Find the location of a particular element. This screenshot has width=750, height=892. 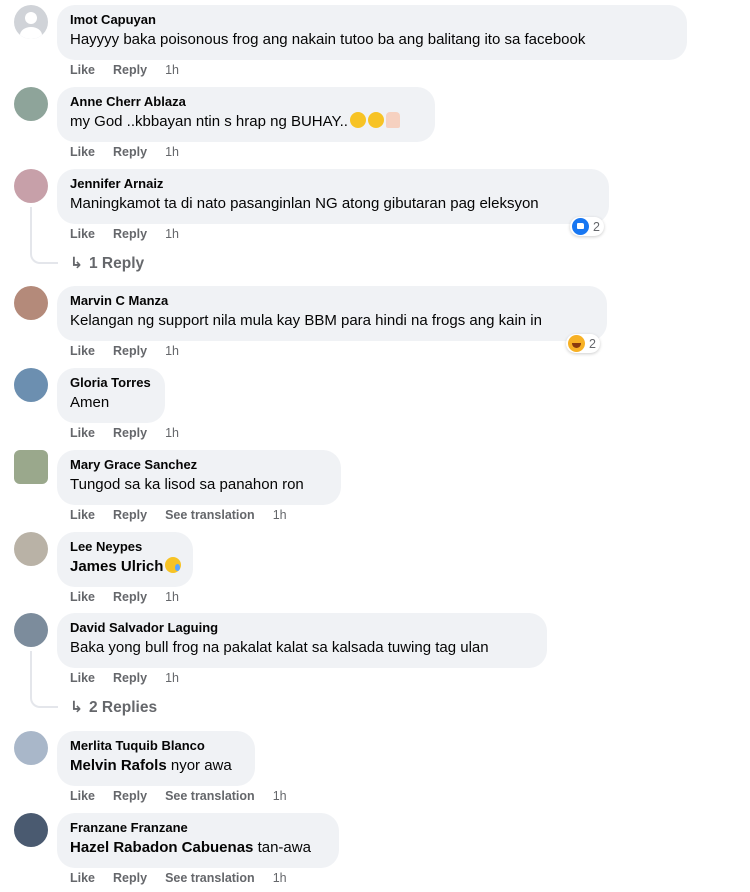

praying-hands-icon is located at coordinates (392, 120).